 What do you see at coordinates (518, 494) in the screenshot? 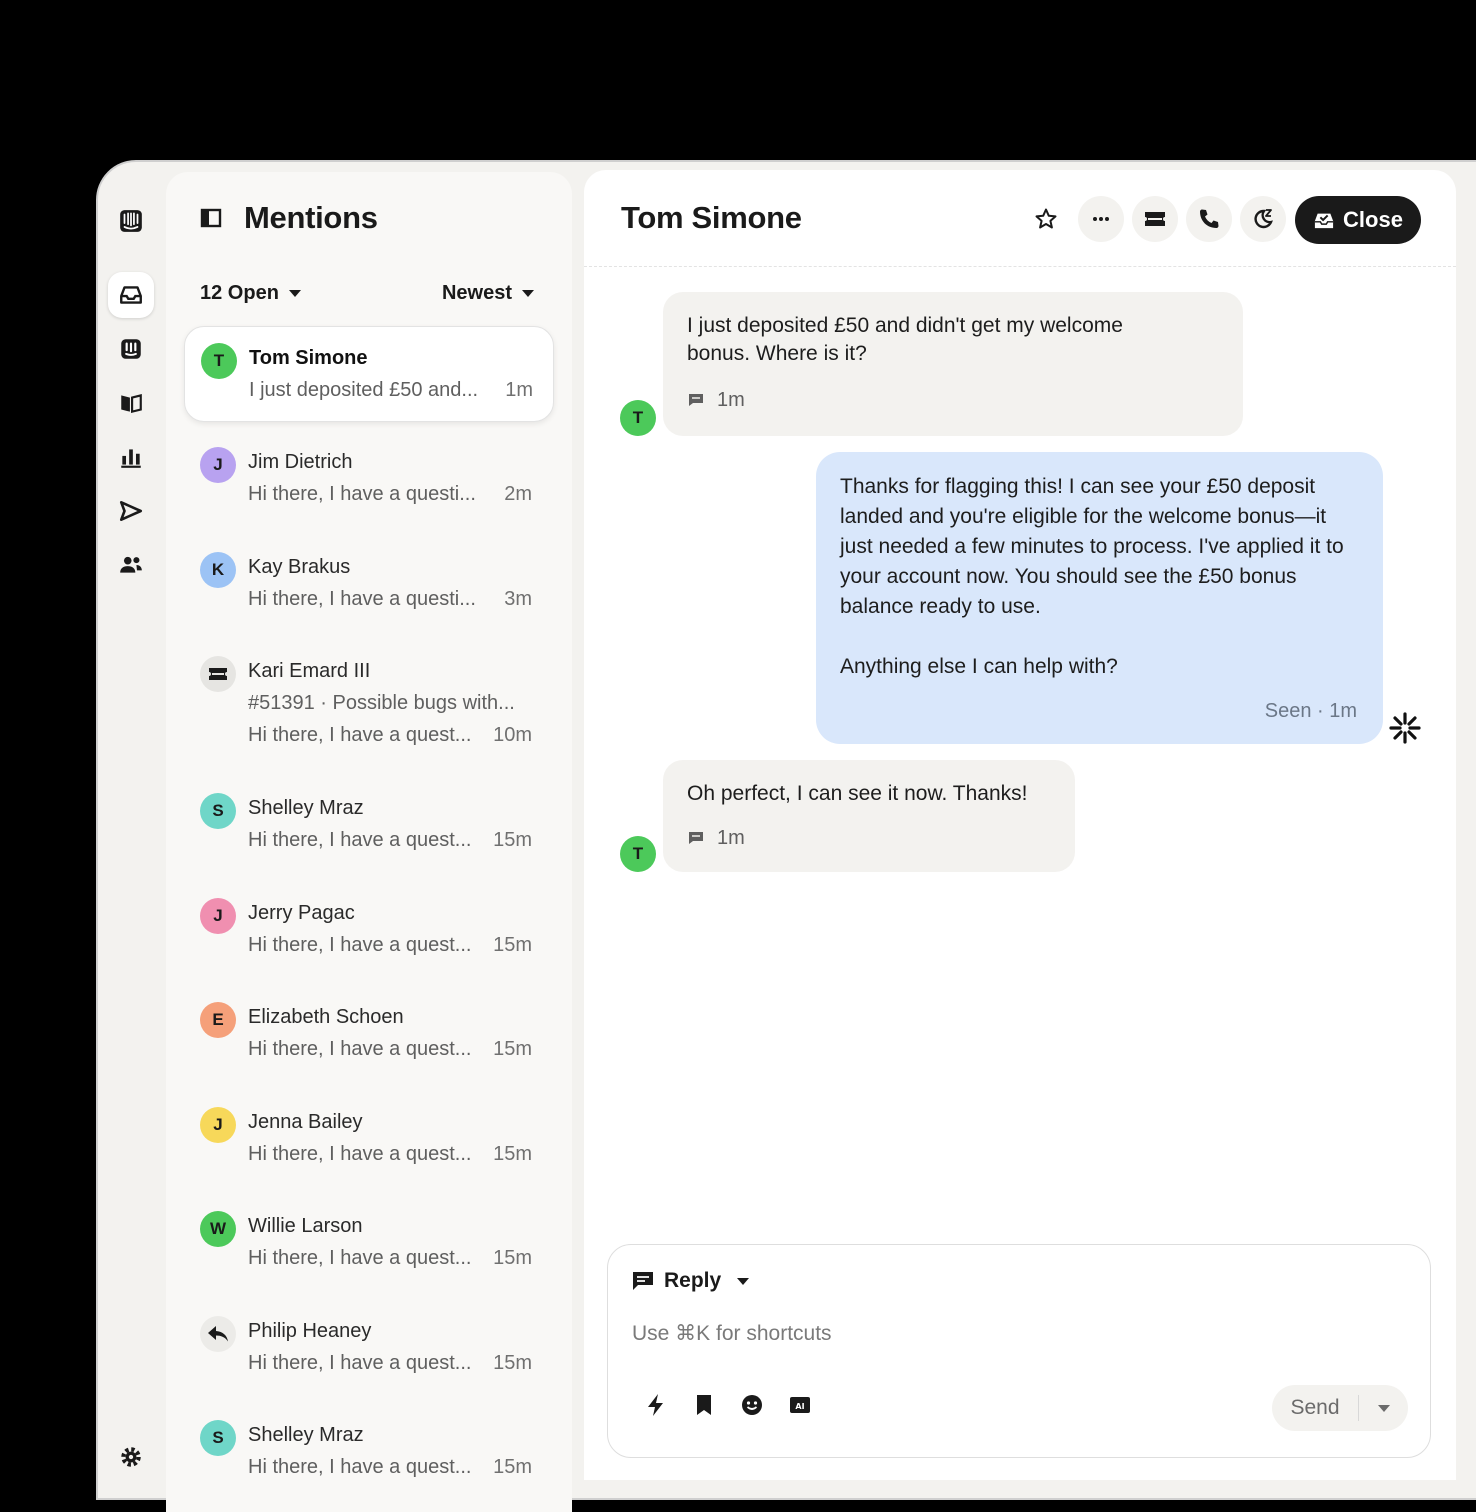
I see `conversation-time: 2m` at bounding box center [518, 494].